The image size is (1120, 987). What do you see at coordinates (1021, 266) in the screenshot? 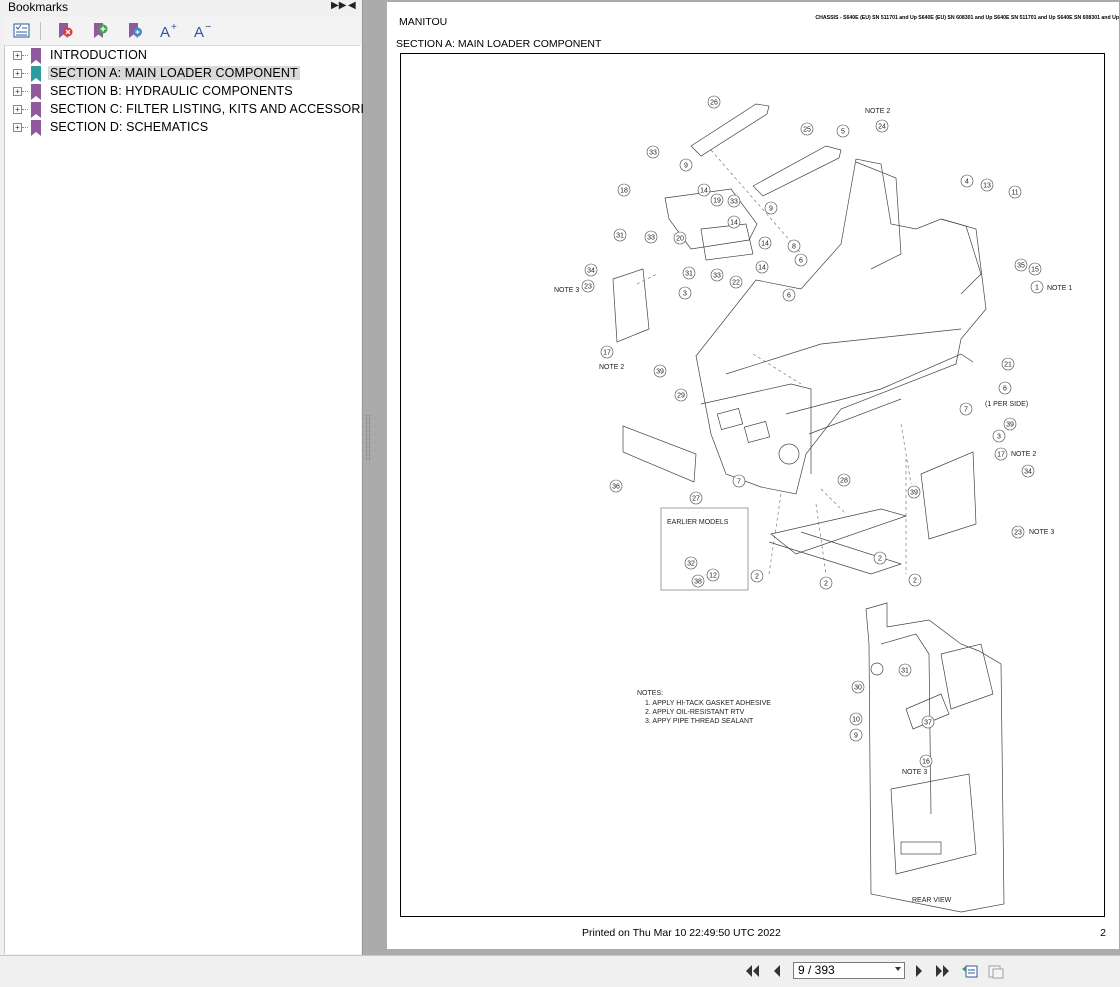
I see `svg-text: 35` at bounding box center [1021, 266].